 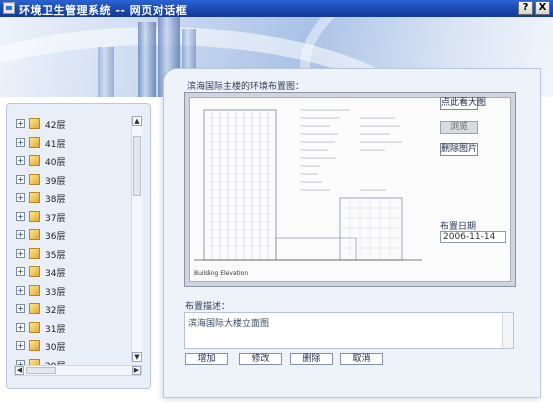 I want to click on description-label: 布置描述：, so click(x=208, y=307).